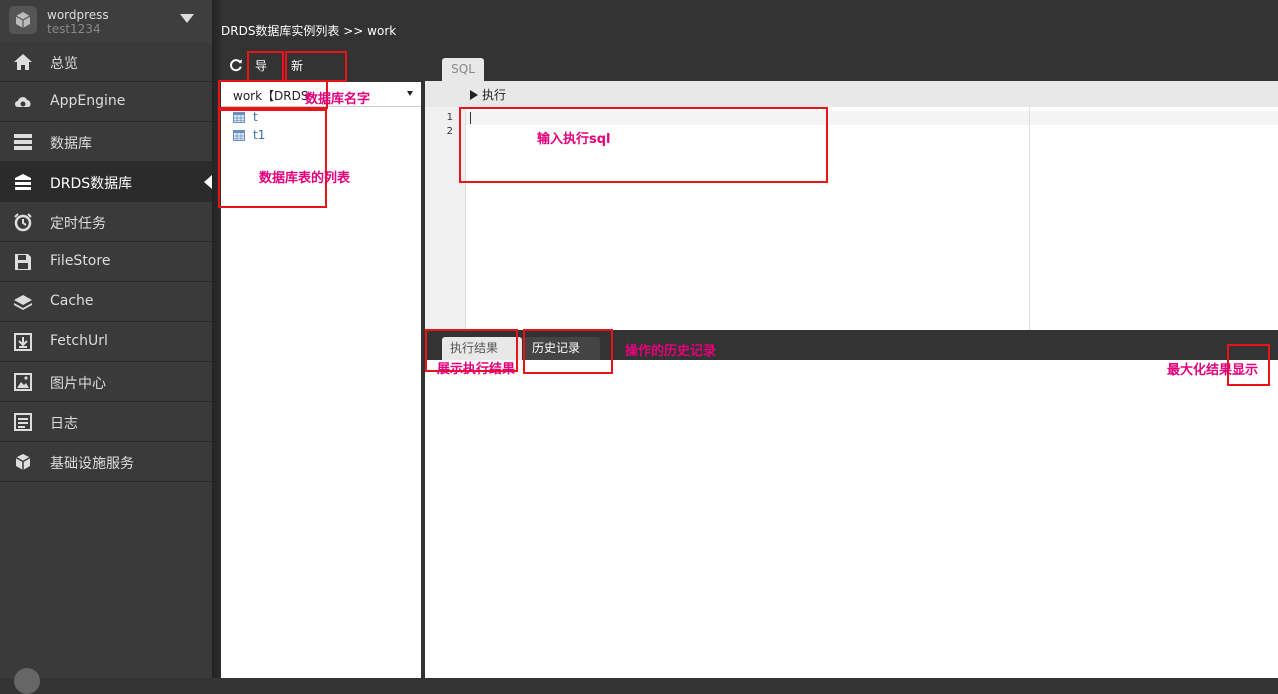 The height and width of the screenshot is (694, 1278). I want to click on annotation-box-history, so click(568, 351).